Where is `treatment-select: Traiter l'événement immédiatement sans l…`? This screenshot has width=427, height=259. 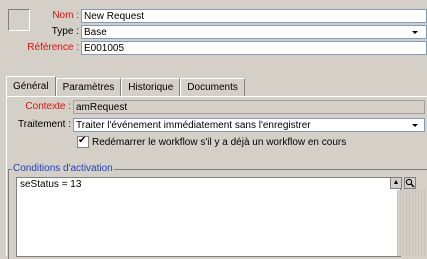
treatment-select: Traiter l'événement immédiatement sans l… is located at coordinates (249, 125).